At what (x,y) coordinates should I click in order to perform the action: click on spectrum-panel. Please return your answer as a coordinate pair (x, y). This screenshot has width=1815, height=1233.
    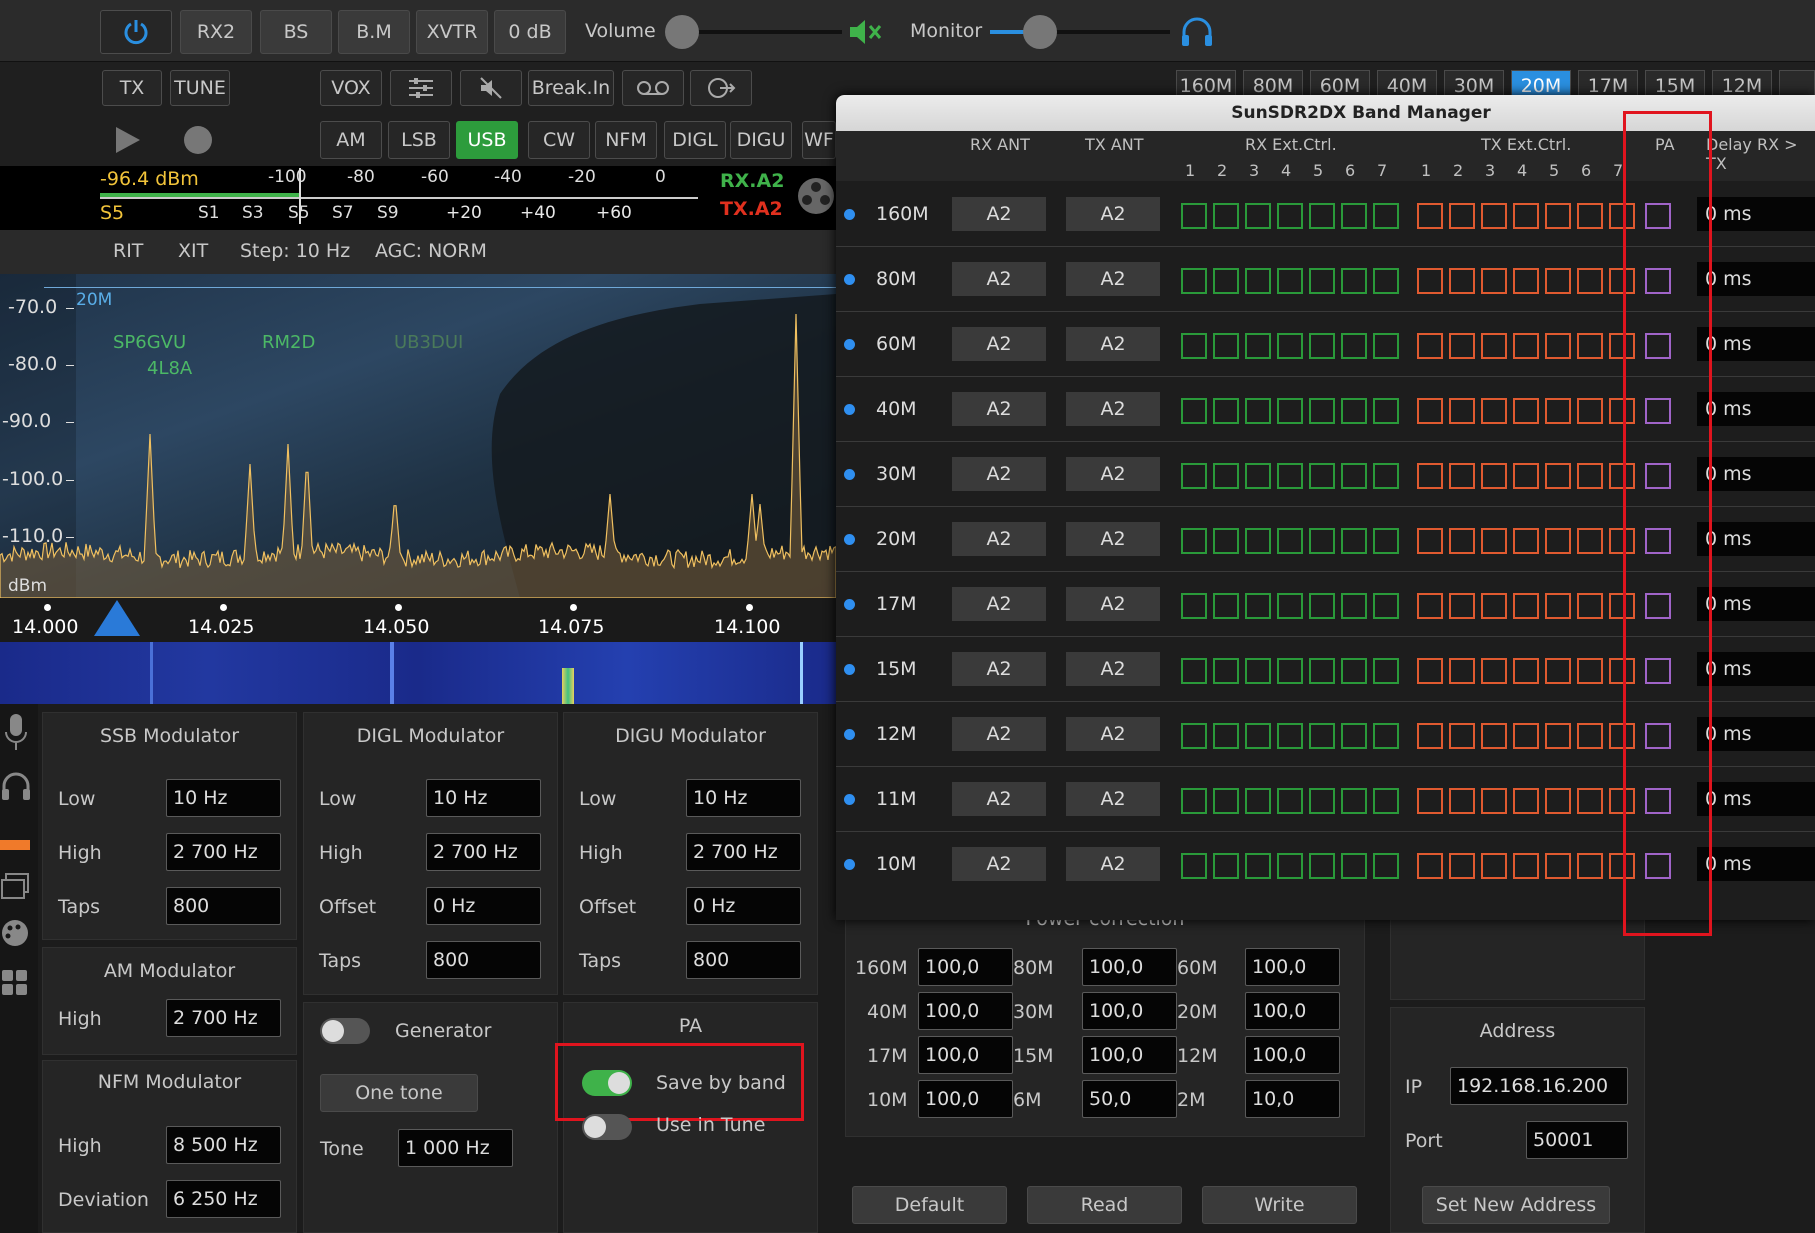
    Looking at the image, I should click on (418, 436).